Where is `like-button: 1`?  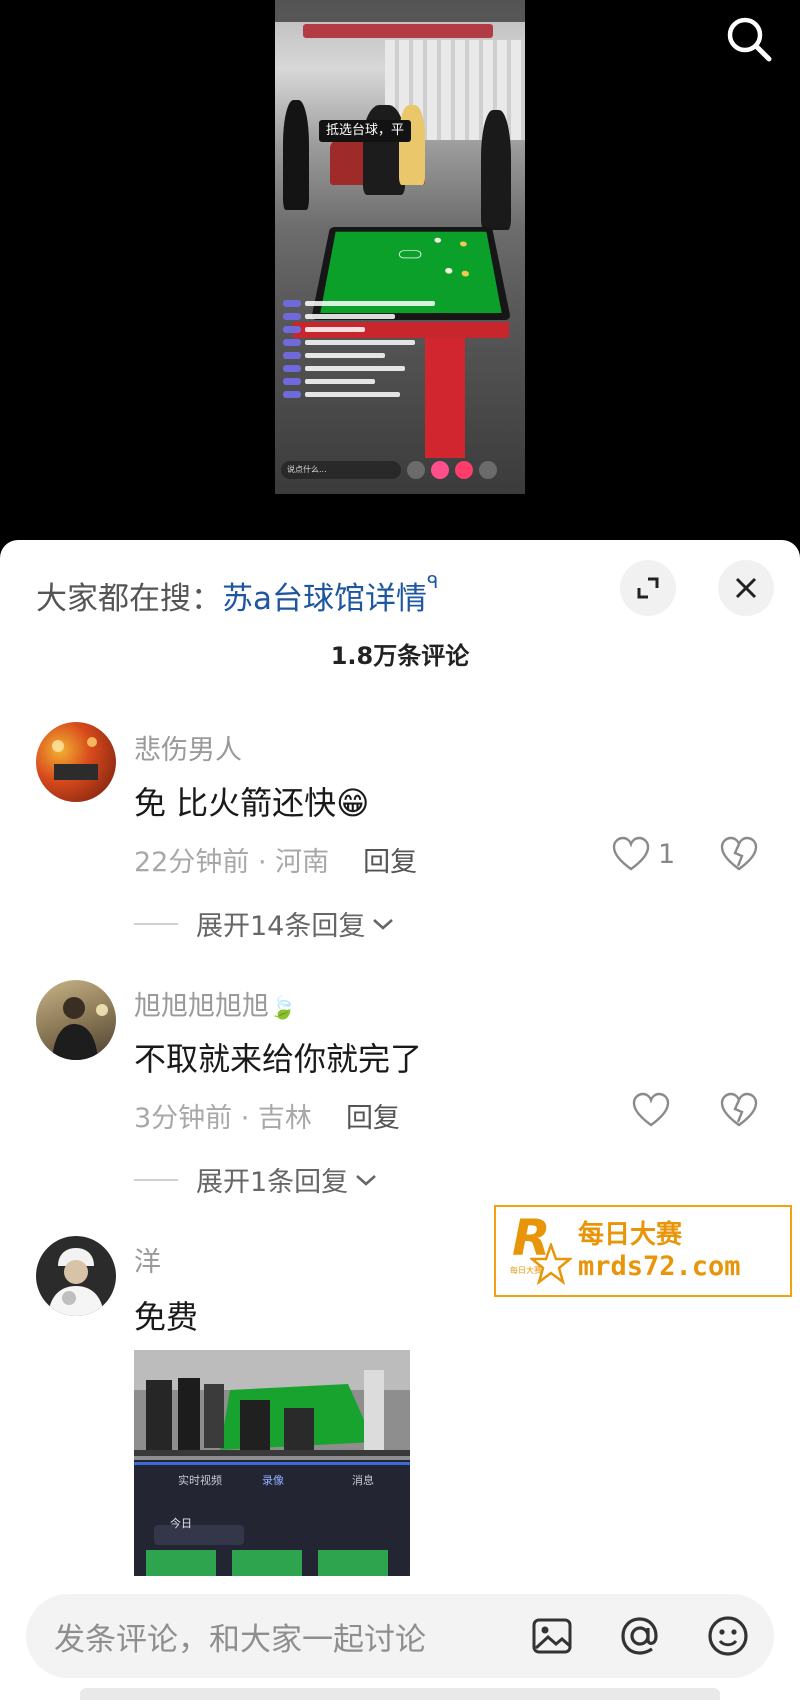
like-button: 1 is located at coordinates (643, 854).